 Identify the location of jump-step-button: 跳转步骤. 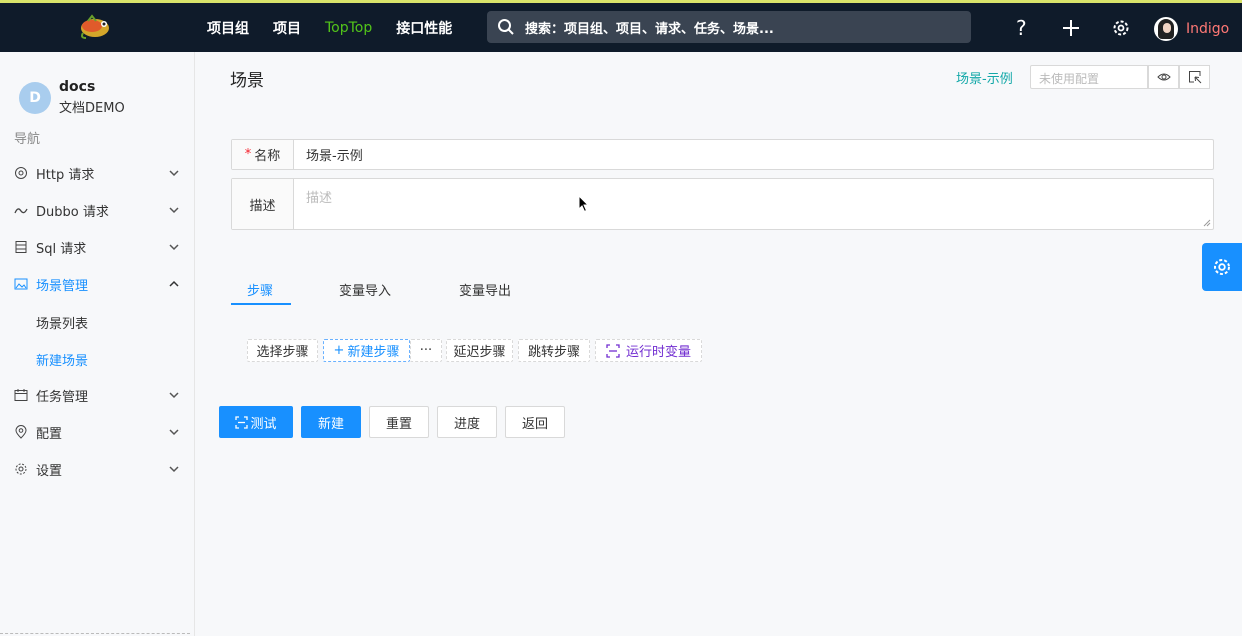
(554, 350).